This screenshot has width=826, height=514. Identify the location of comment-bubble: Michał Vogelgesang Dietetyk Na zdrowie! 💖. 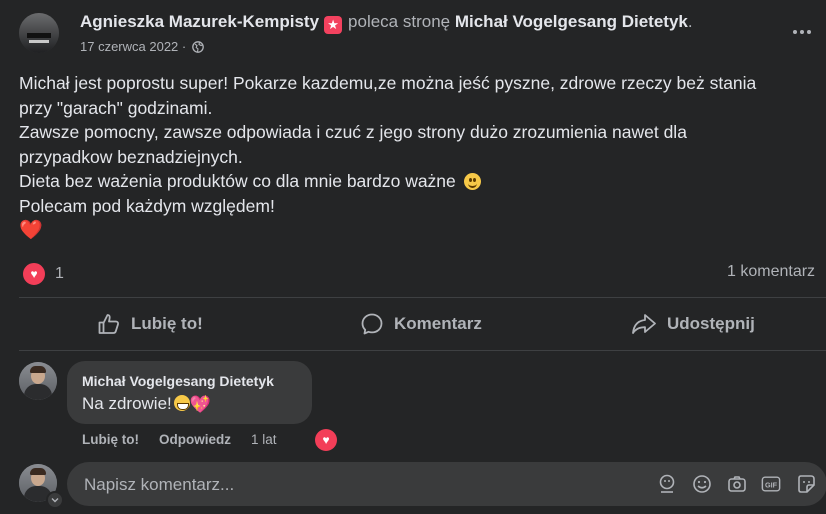
(189, 392).